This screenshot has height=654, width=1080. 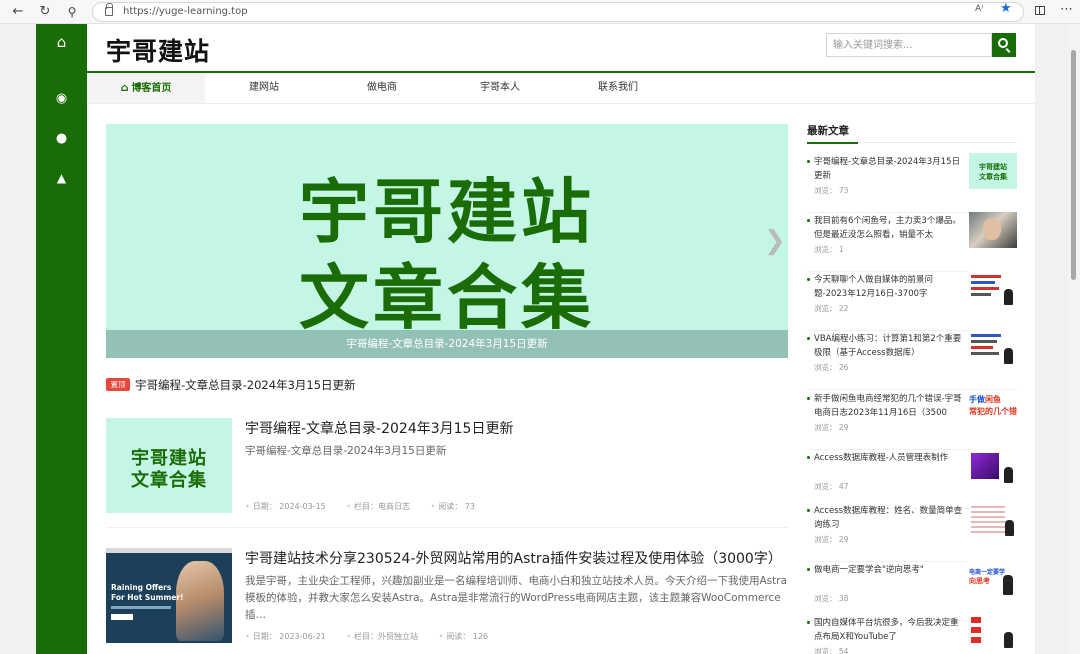 What do you see at coordinates (382, 506) in the screenshot?
I see `article-category: 栏目：电商日志` at bounding box center [382, 506].